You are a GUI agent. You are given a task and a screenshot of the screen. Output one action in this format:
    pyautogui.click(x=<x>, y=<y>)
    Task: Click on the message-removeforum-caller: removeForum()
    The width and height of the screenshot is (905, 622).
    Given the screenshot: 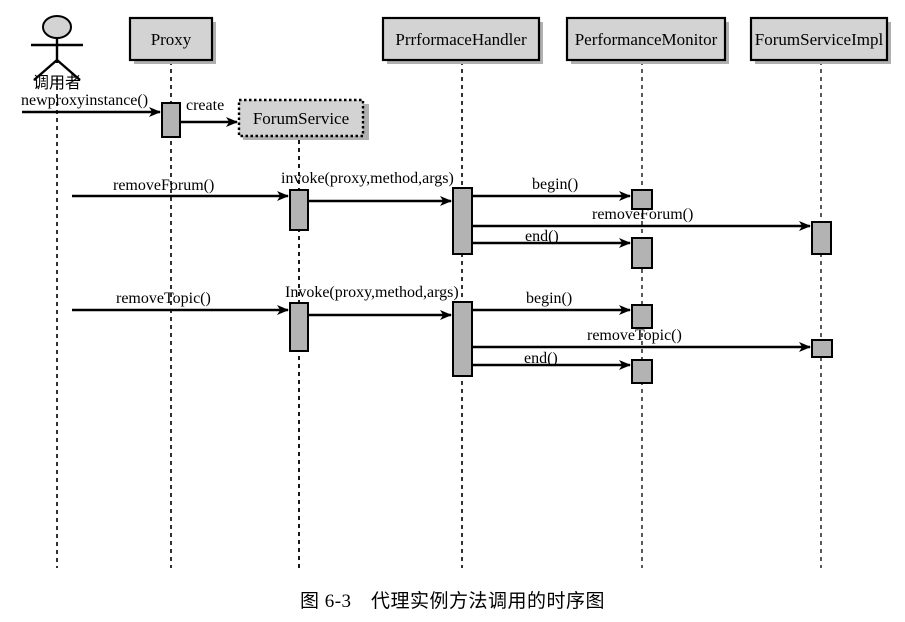 What is the action you would take?
    pyautogui.click(x=180, y=189)
    